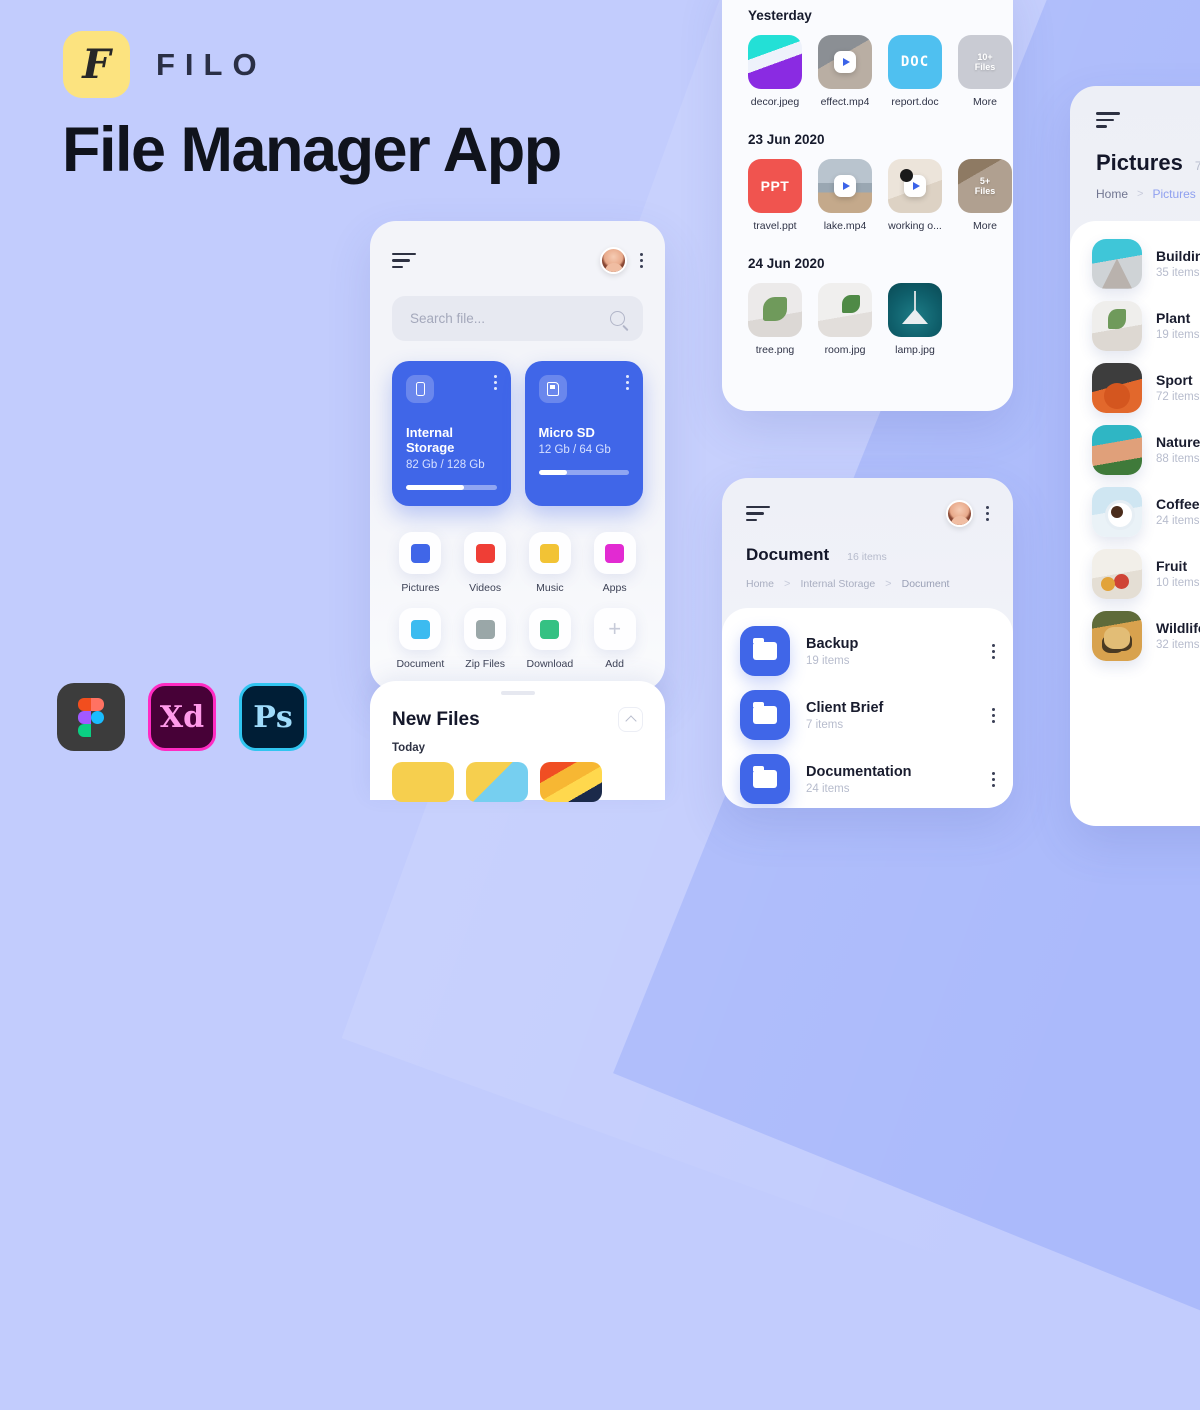 Image resolution: width=1200 pixels, height=1410 pixels. Describe the element at coordinates (985, 195) in the screenshot. I see `file-item-more: 5+ Files More` at that location.